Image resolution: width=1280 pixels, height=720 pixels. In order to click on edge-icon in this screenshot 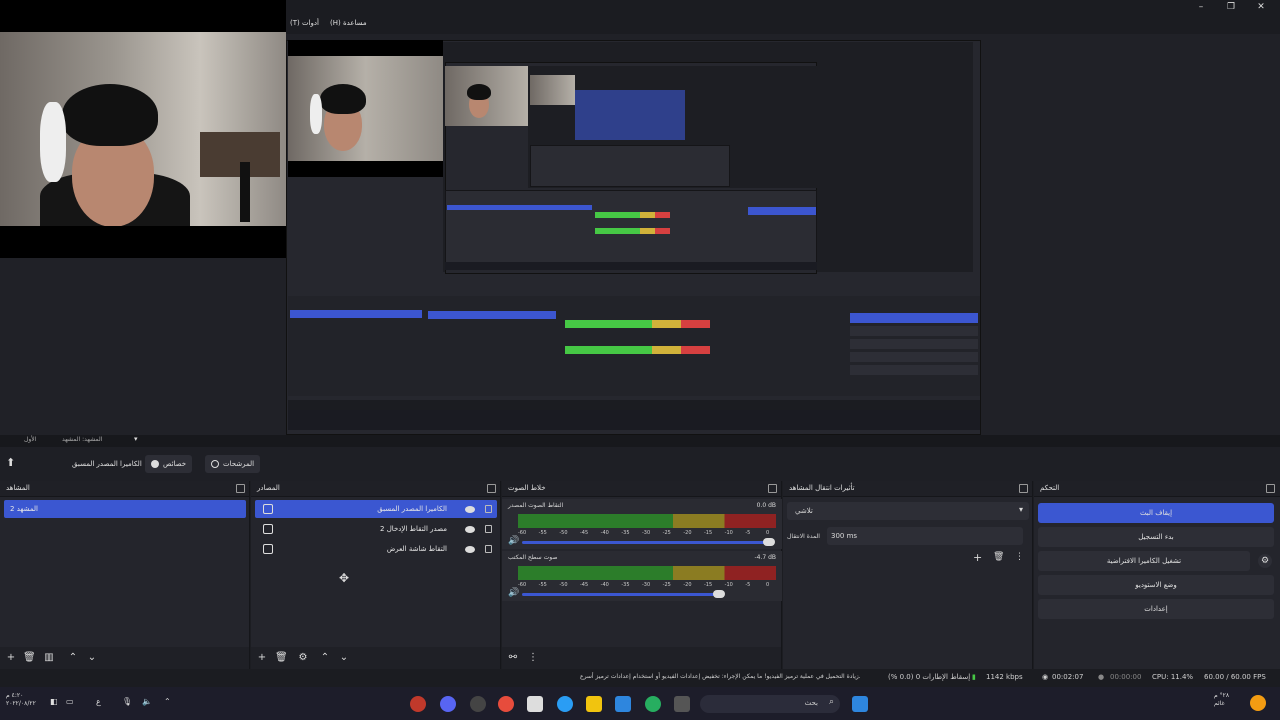, I will do `click(565, 704)`.